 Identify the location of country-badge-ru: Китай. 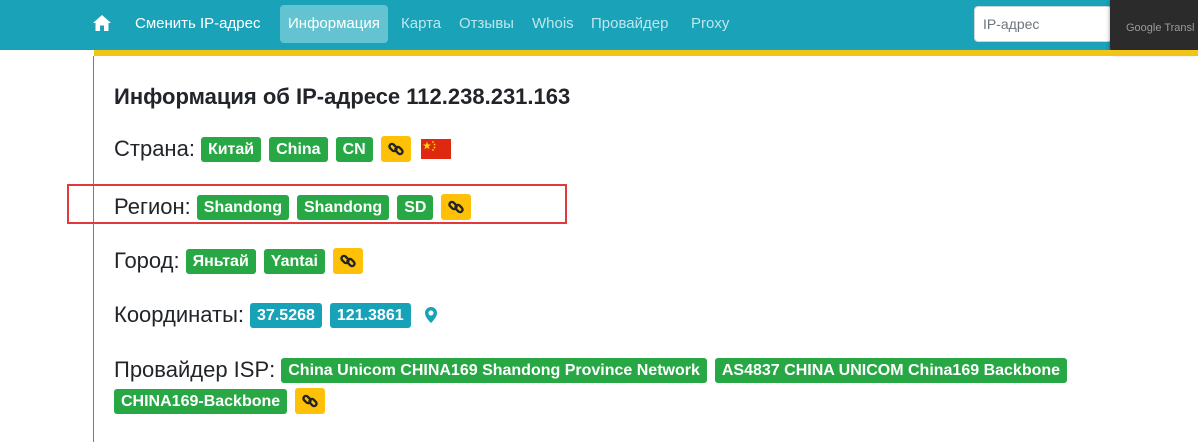
(231, 149).